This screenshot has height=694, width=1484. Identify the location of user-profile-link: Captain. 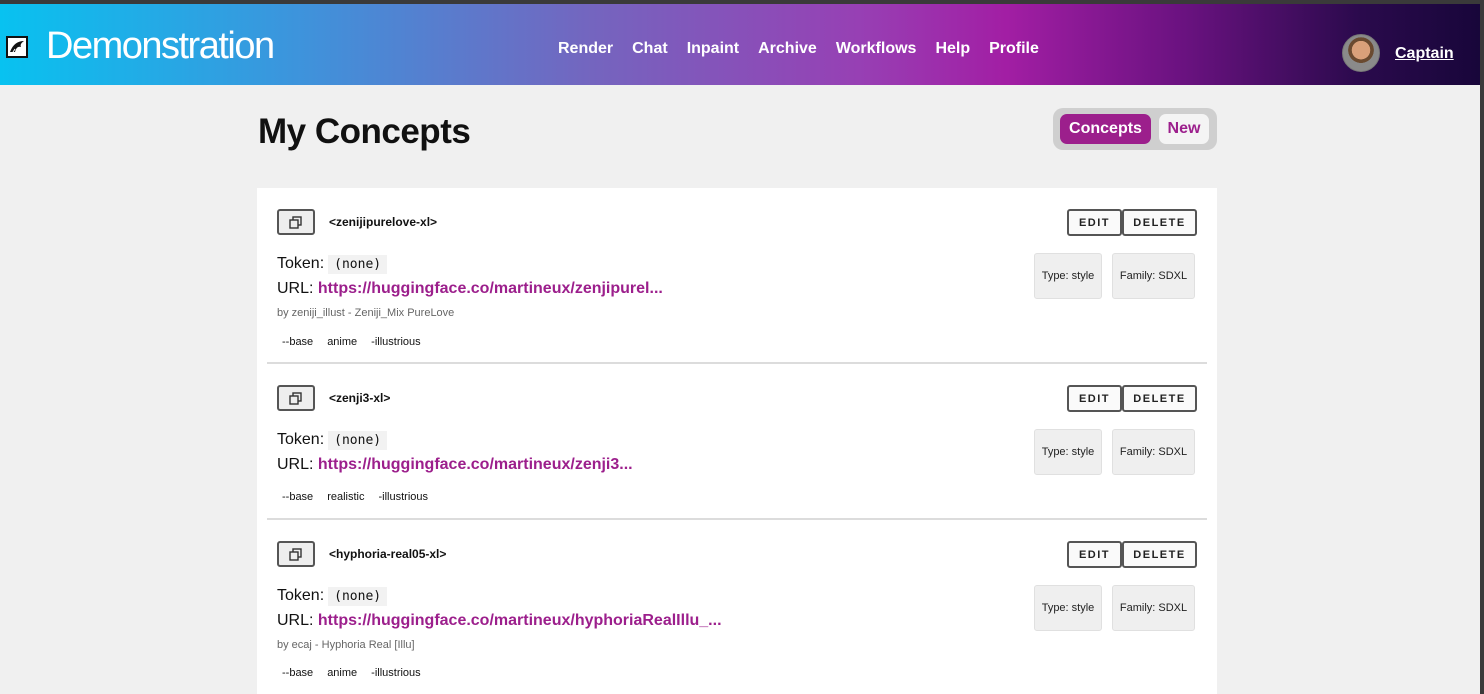
(1424, 54).